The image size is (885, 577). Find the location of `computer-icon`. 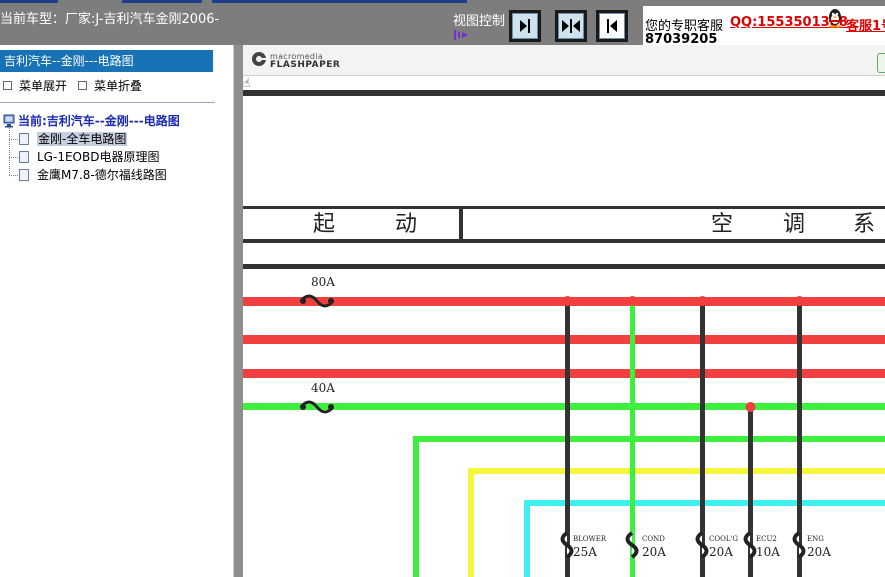

computer-icon is located at coordinates (9, 121).